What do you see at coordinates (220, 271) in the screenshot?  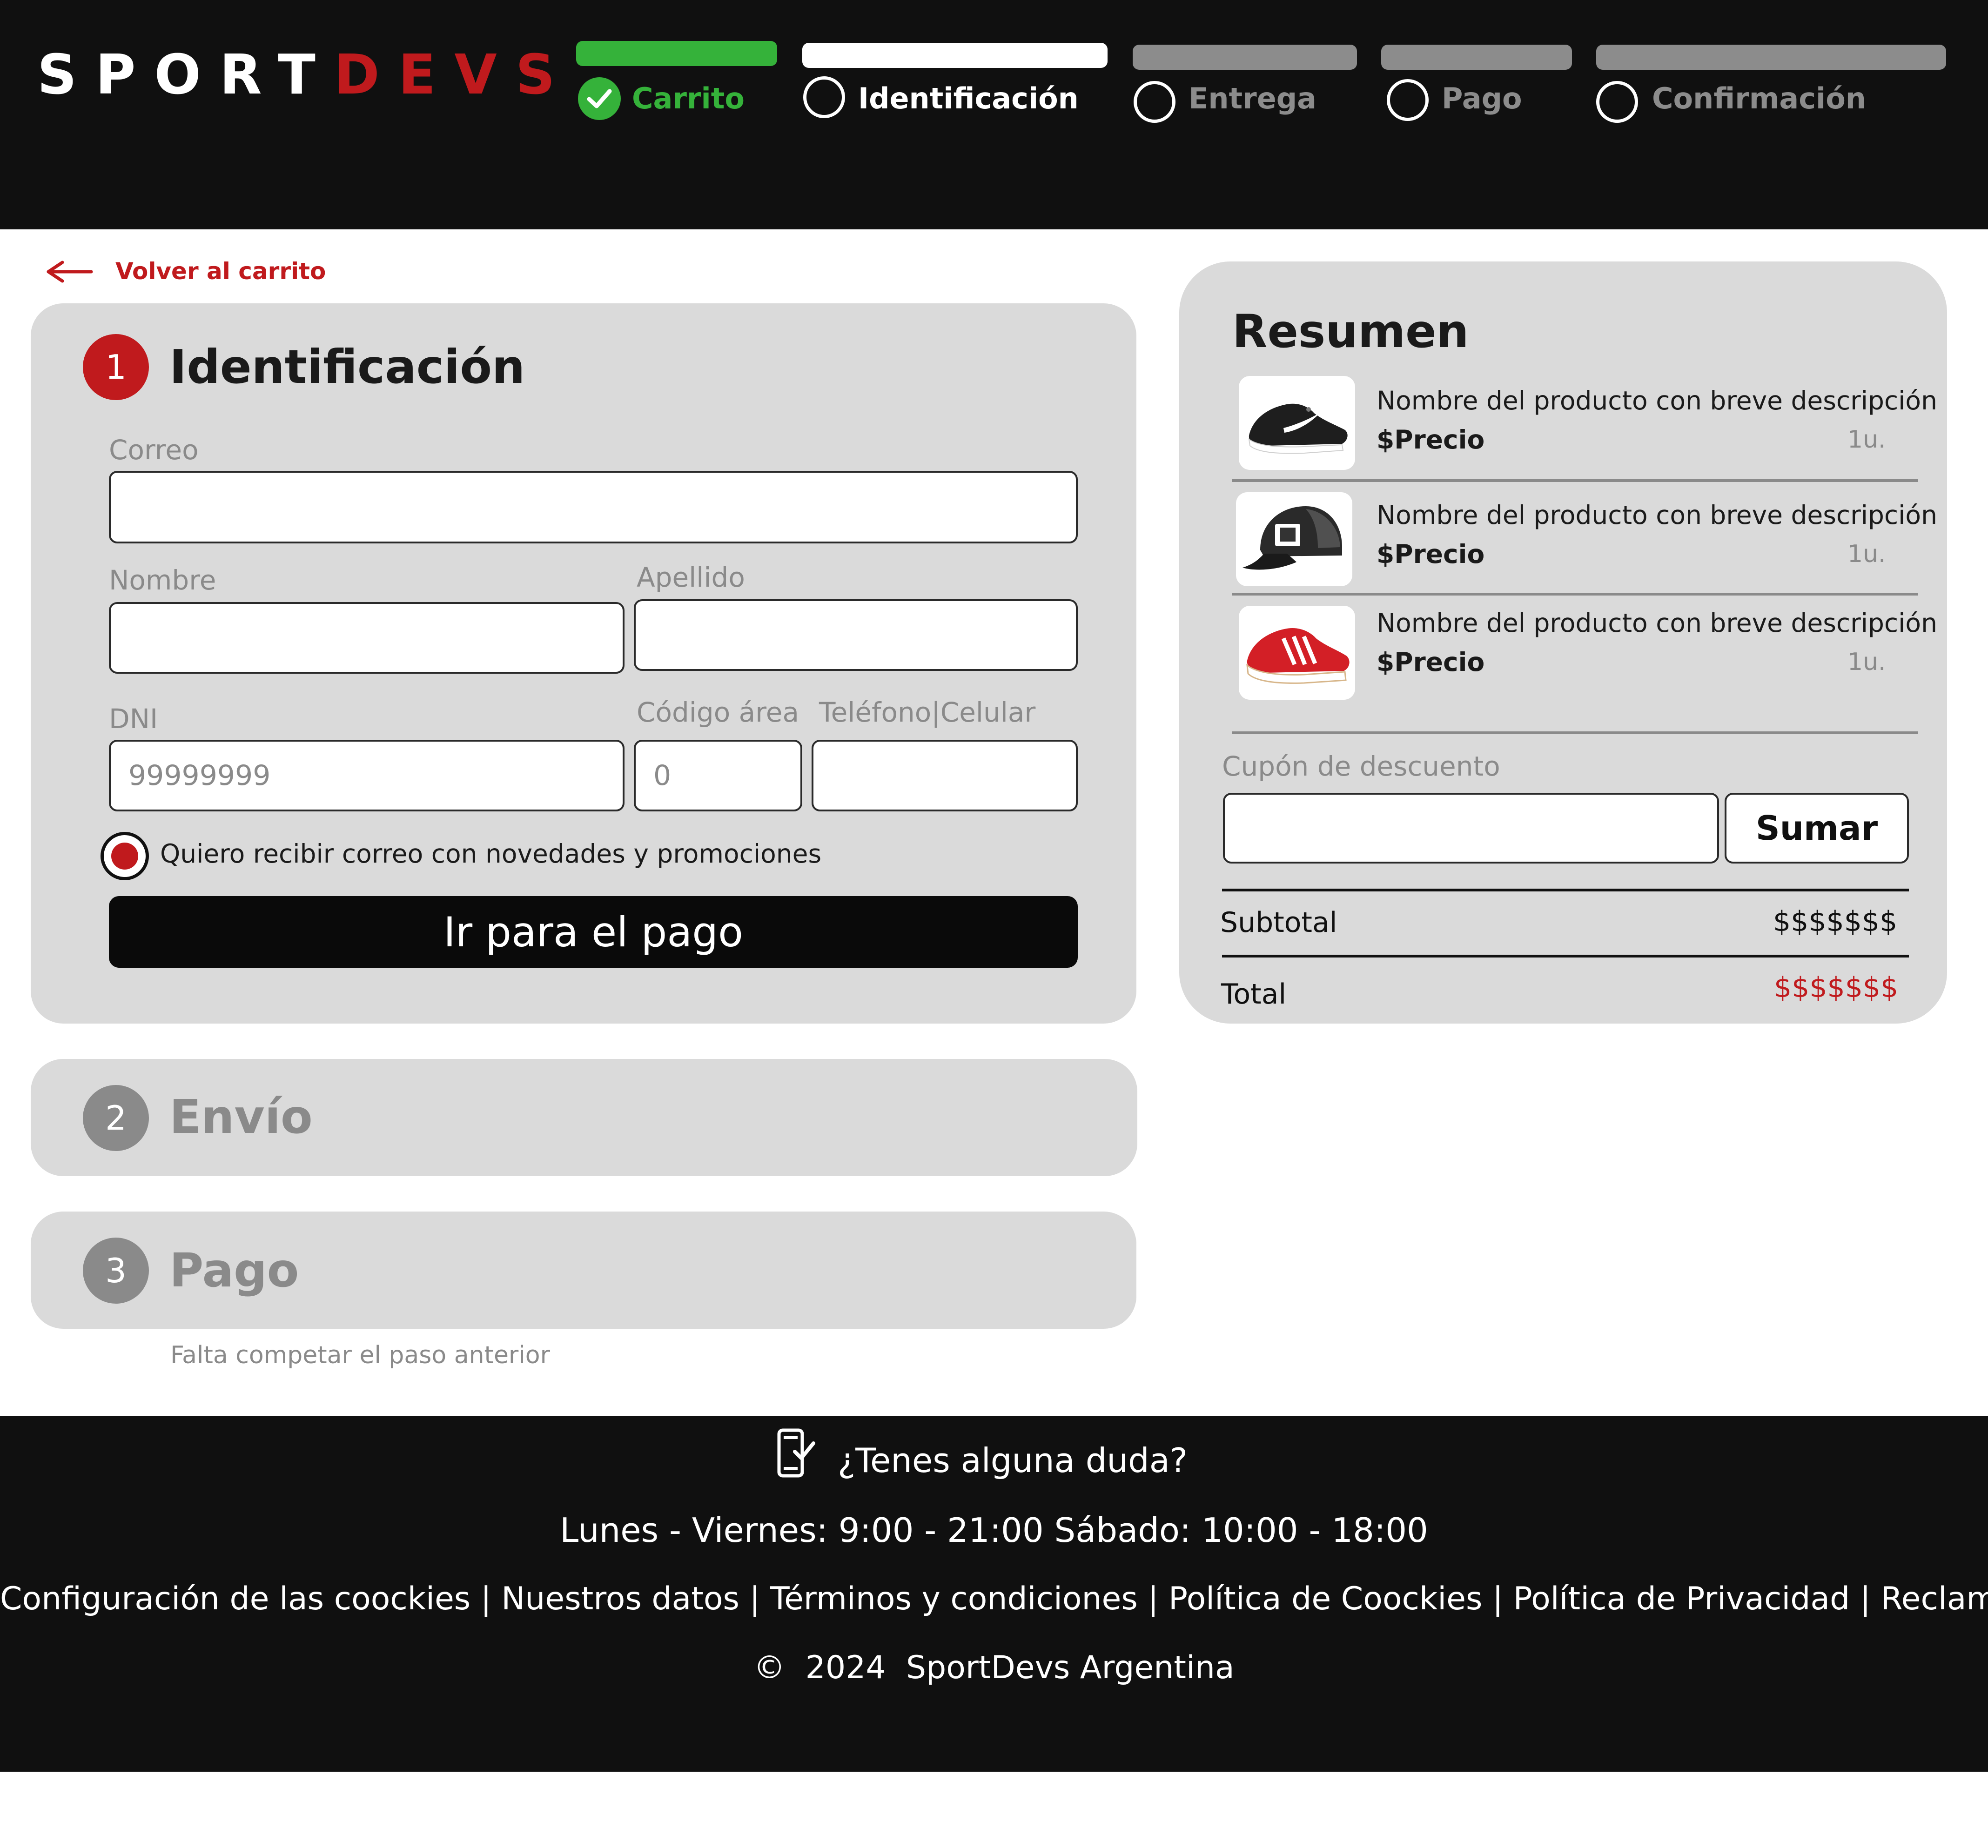 I see `back-to-cart-link: Volver al carrito` at bounding box center [220, 271].